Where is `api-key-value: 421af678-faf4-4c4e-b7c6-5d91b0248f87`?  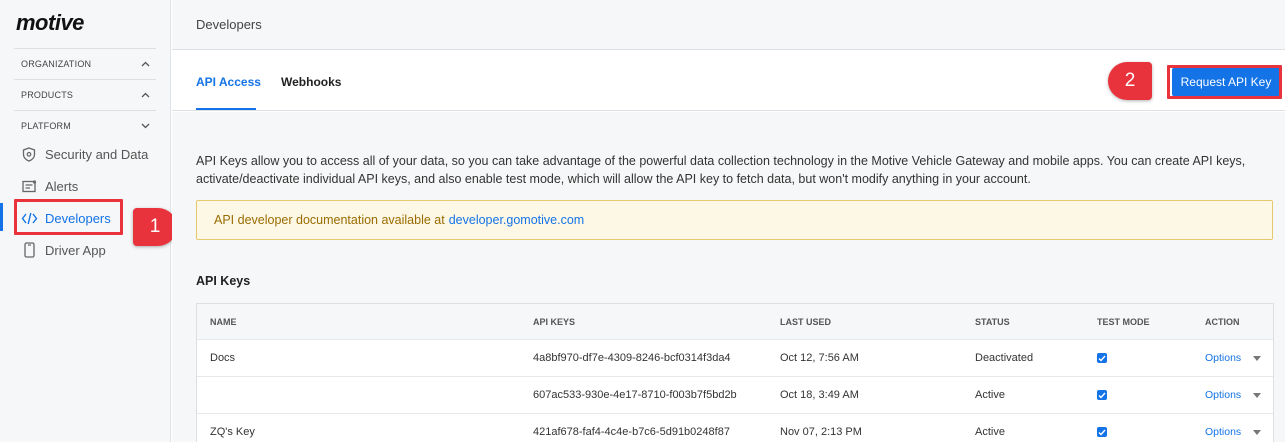 api-key-value: 421af678-faf4-4c4e-b7c6-5d91b0248f87 is located at coordinates (631, 432).